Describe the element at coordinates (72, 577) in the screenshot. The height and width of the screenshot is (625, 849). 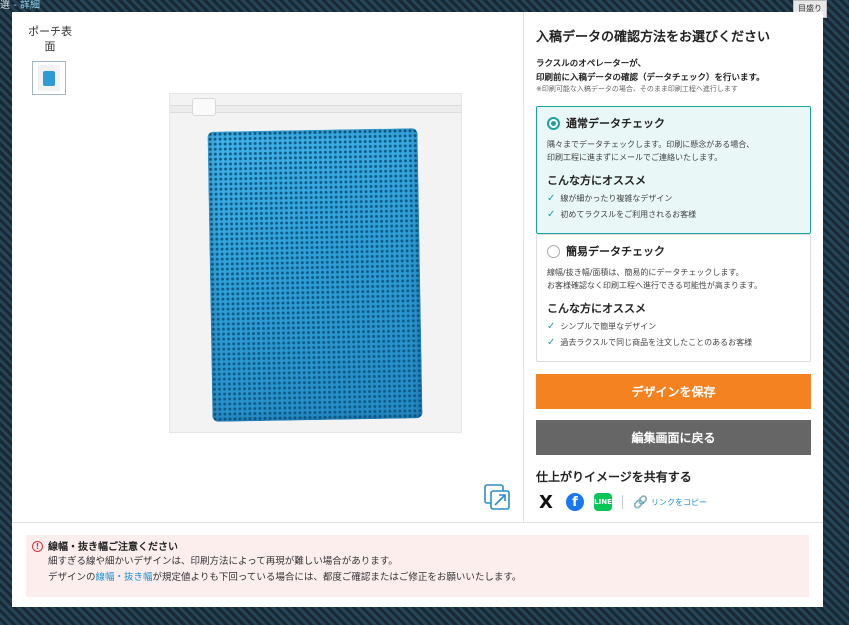
I see `notice-line2-text: デザインの` at that location.